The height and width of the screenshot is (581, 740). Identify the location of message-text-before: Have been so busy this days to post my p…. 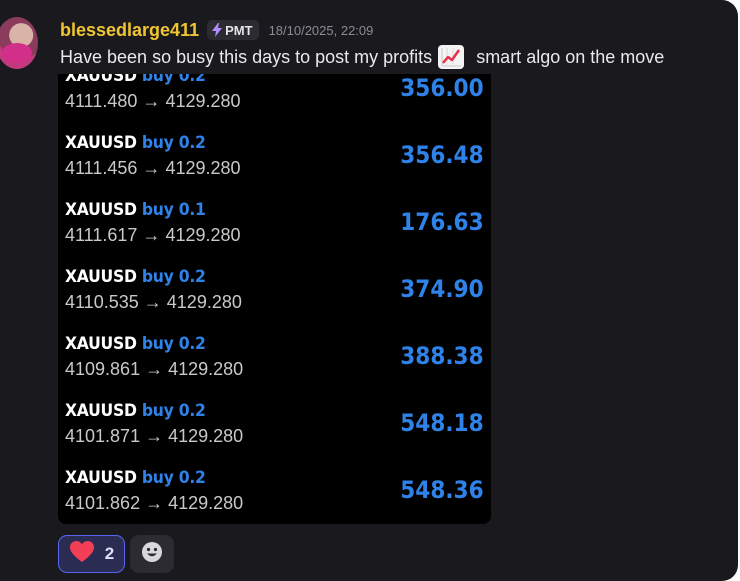
(246, 56).